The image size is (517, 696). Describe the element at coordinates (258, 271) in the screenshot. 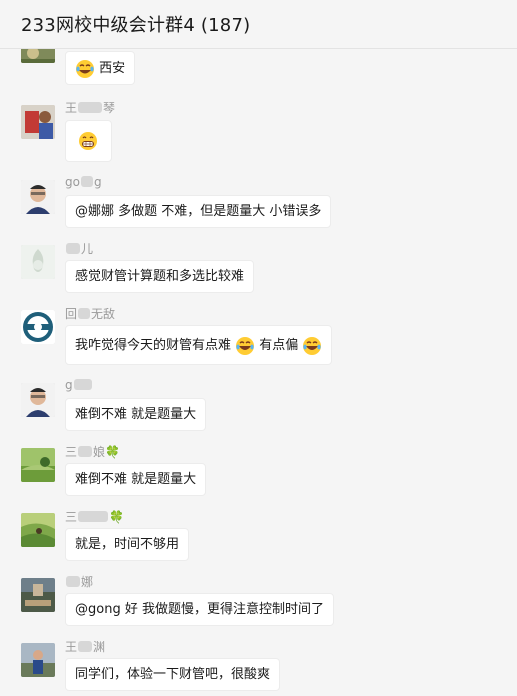

I see `message-item: 儿 感觉财管计算题和多选比较难` at that location.